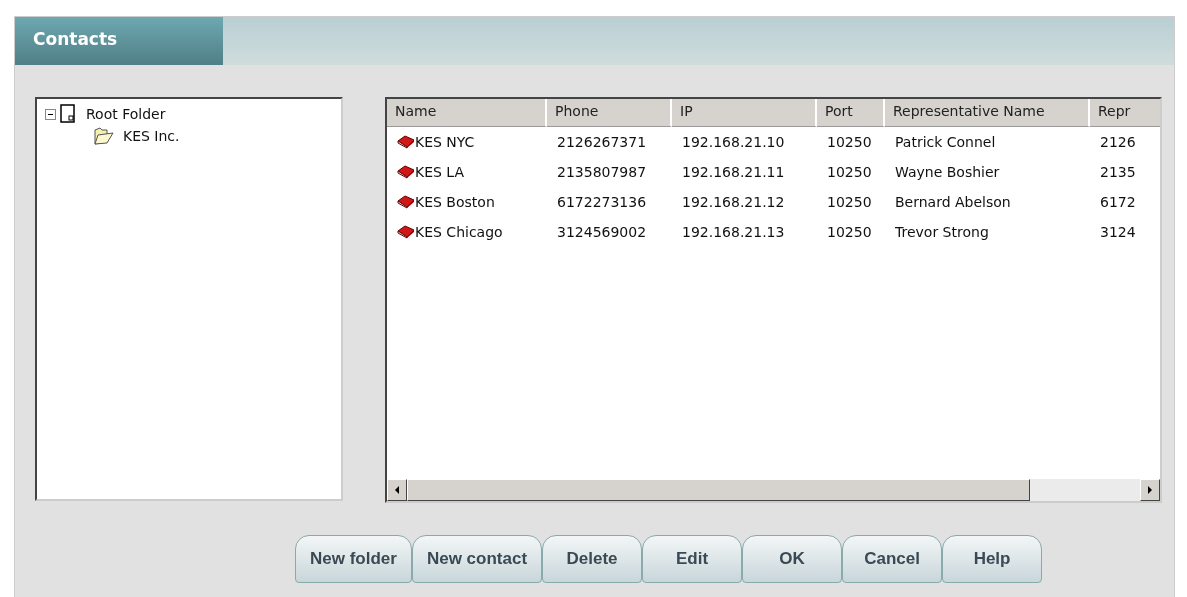 This screenshot has height=597, width=1187. Describe the element at coordinates (1118, 172) in the screenshot. I see `table-cell: 2135` at that location.